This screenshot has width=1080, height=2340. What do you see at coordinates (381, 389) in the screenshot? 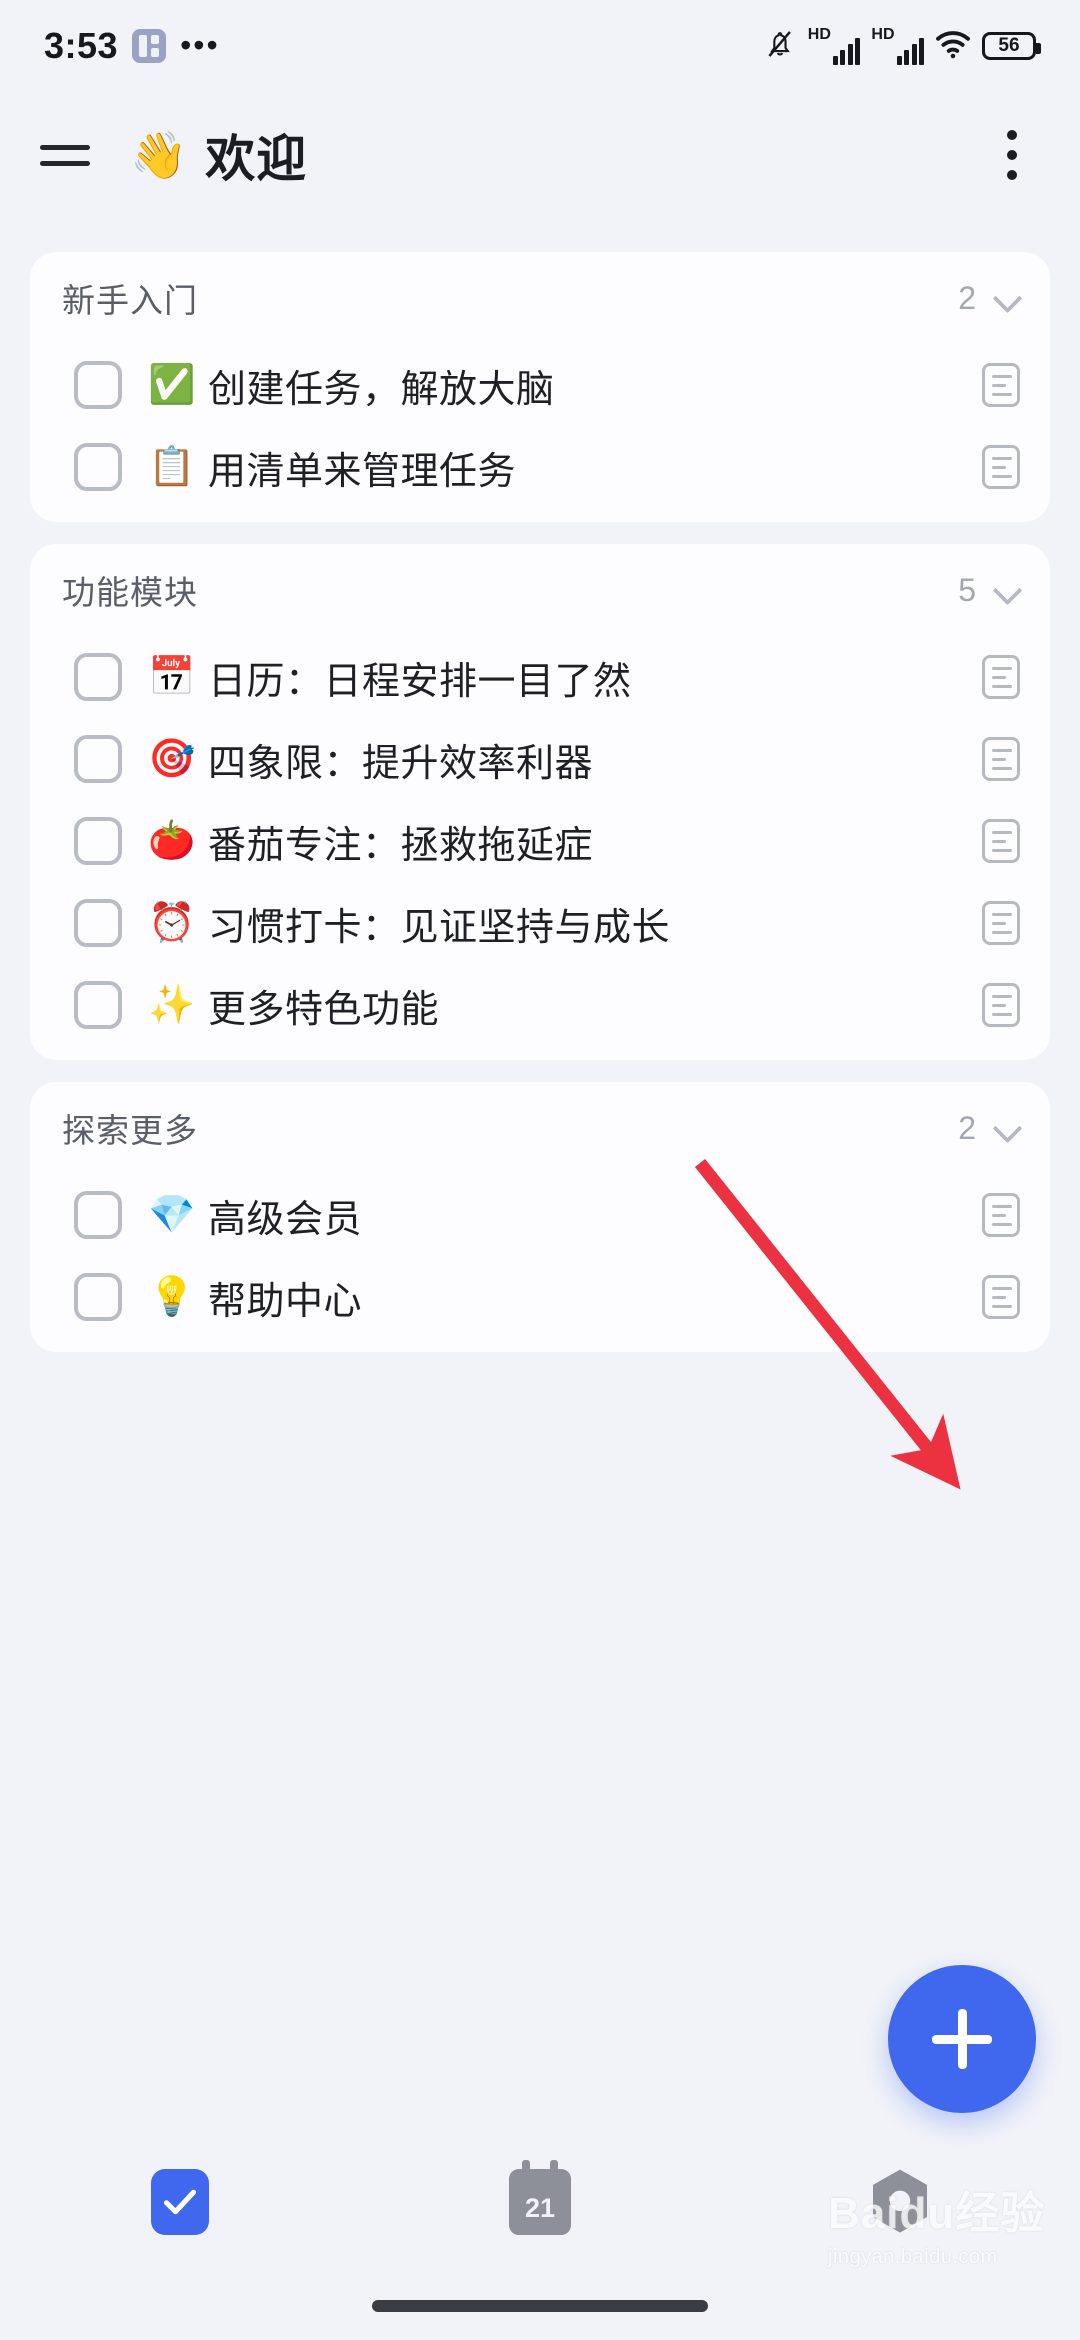
I see `task-title: 创建任务，解放大脑` at bounding box center [381, 389].